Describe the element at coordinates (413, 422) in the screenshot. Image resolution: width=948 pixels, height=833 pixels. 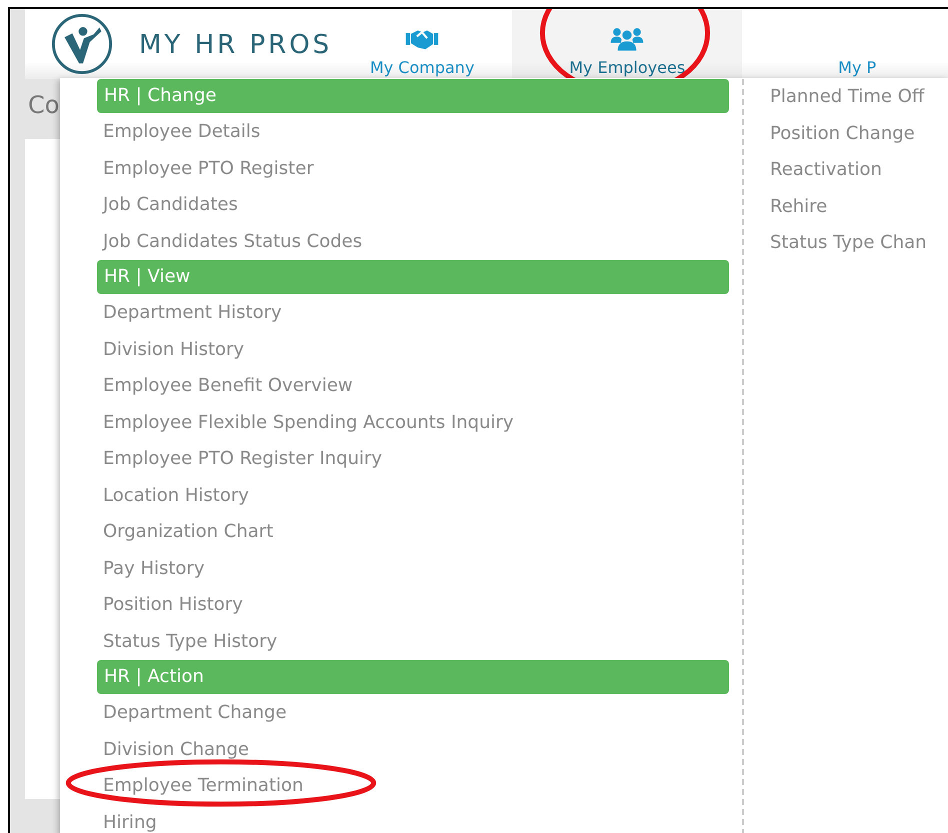
I see `menu-item: Employee Flexible Spending Accounts Inquiry` at that location.